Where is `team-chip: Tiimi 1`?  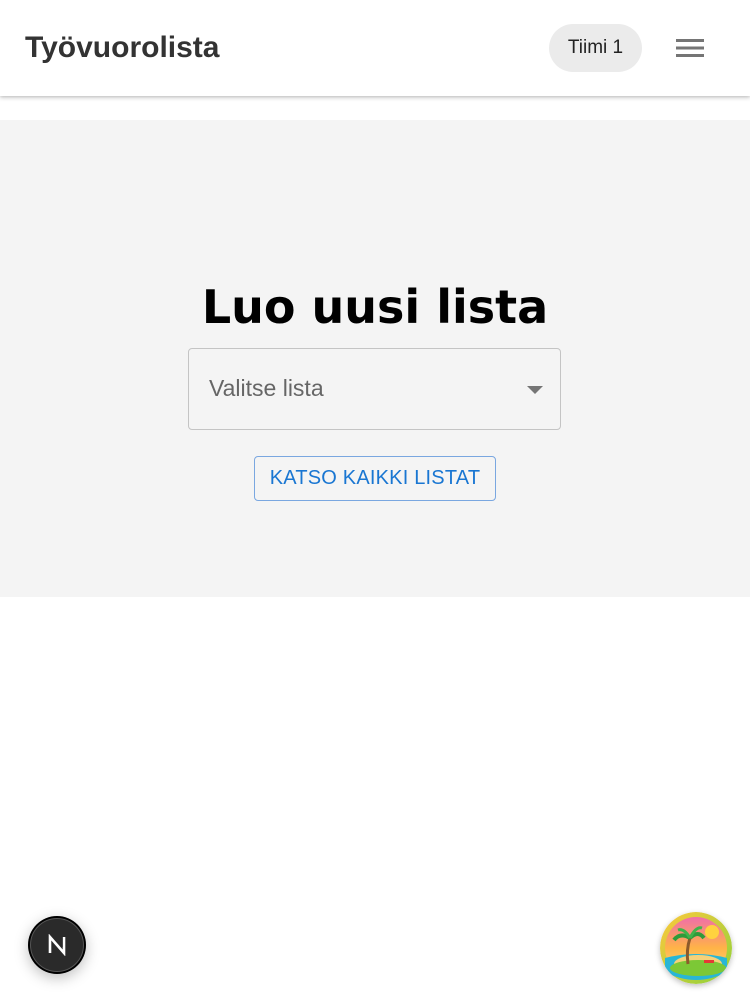
team-chip: Tiimi 1 is located at coordinates (595, 48).